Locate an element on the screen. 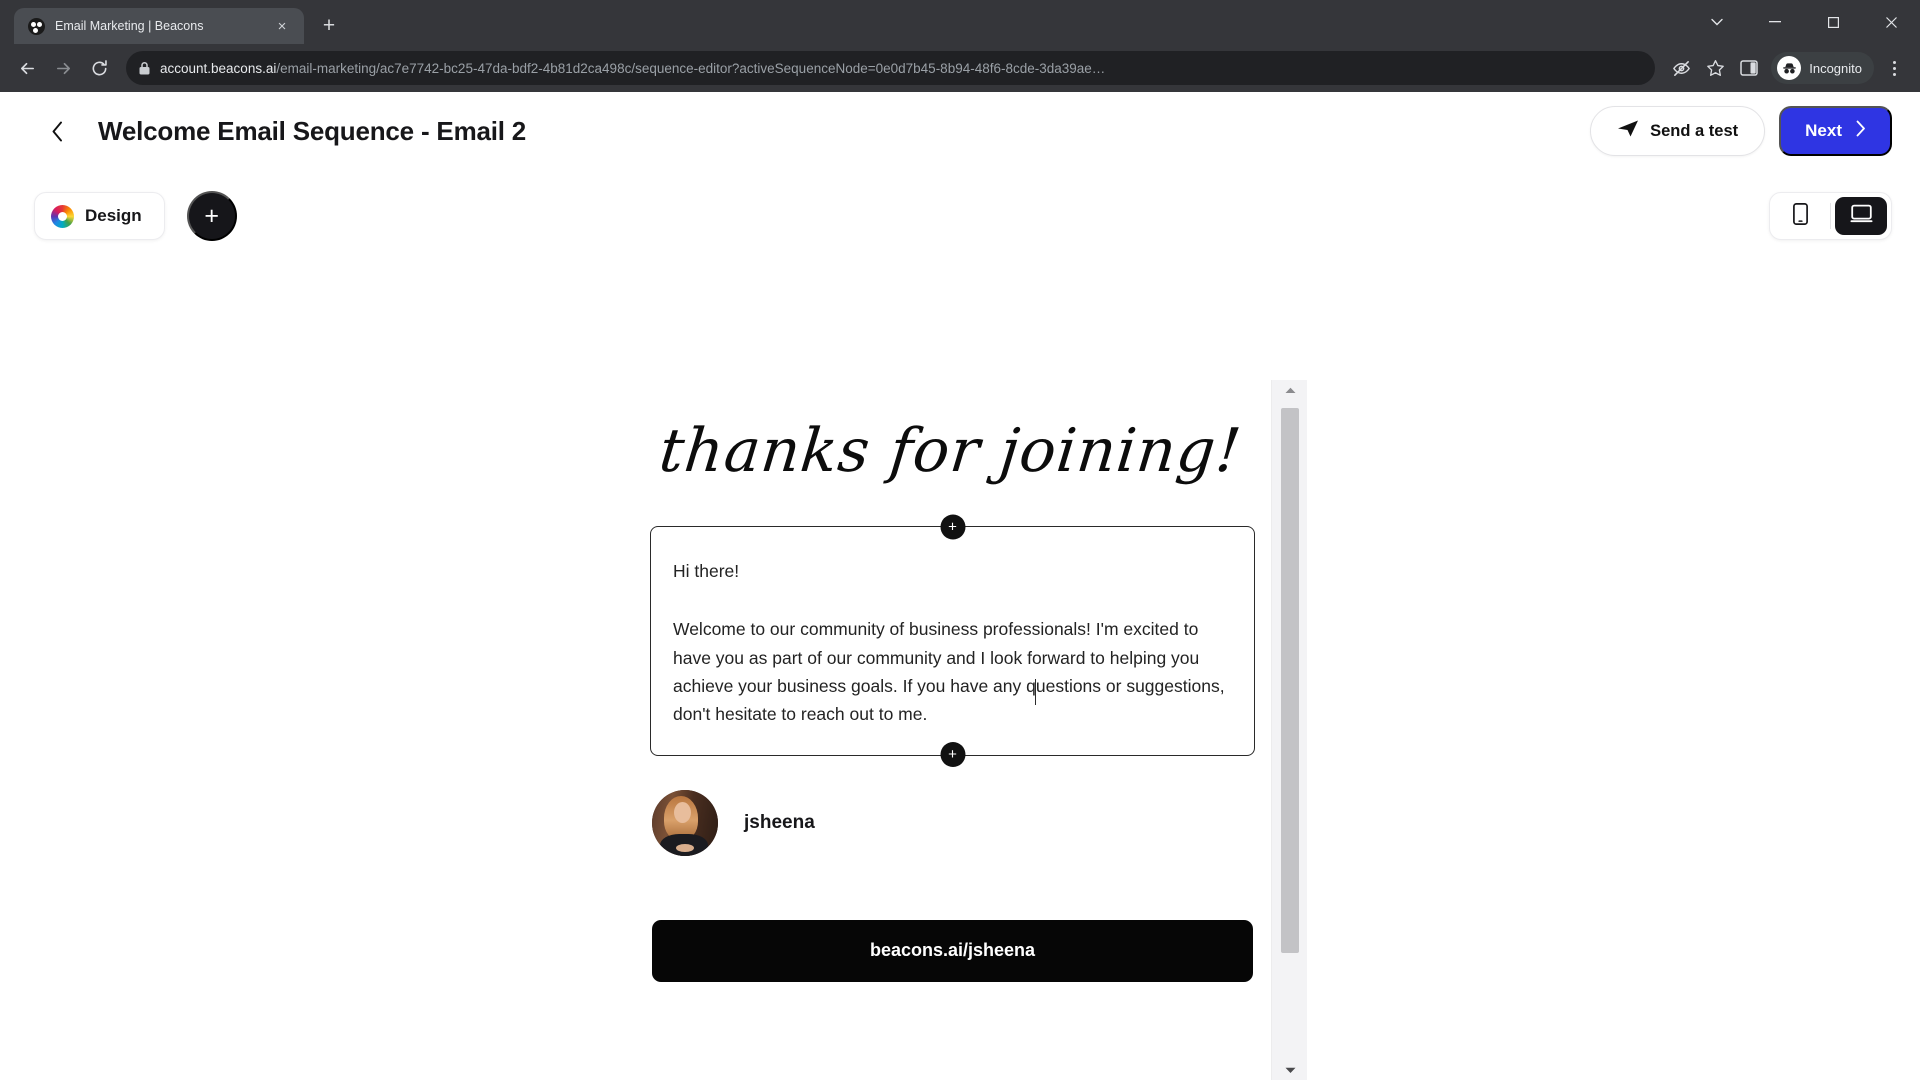 The width and height of the screenshot is (1920, 1080). email-greeting: Hi there! is located at coordinates (706, 571).